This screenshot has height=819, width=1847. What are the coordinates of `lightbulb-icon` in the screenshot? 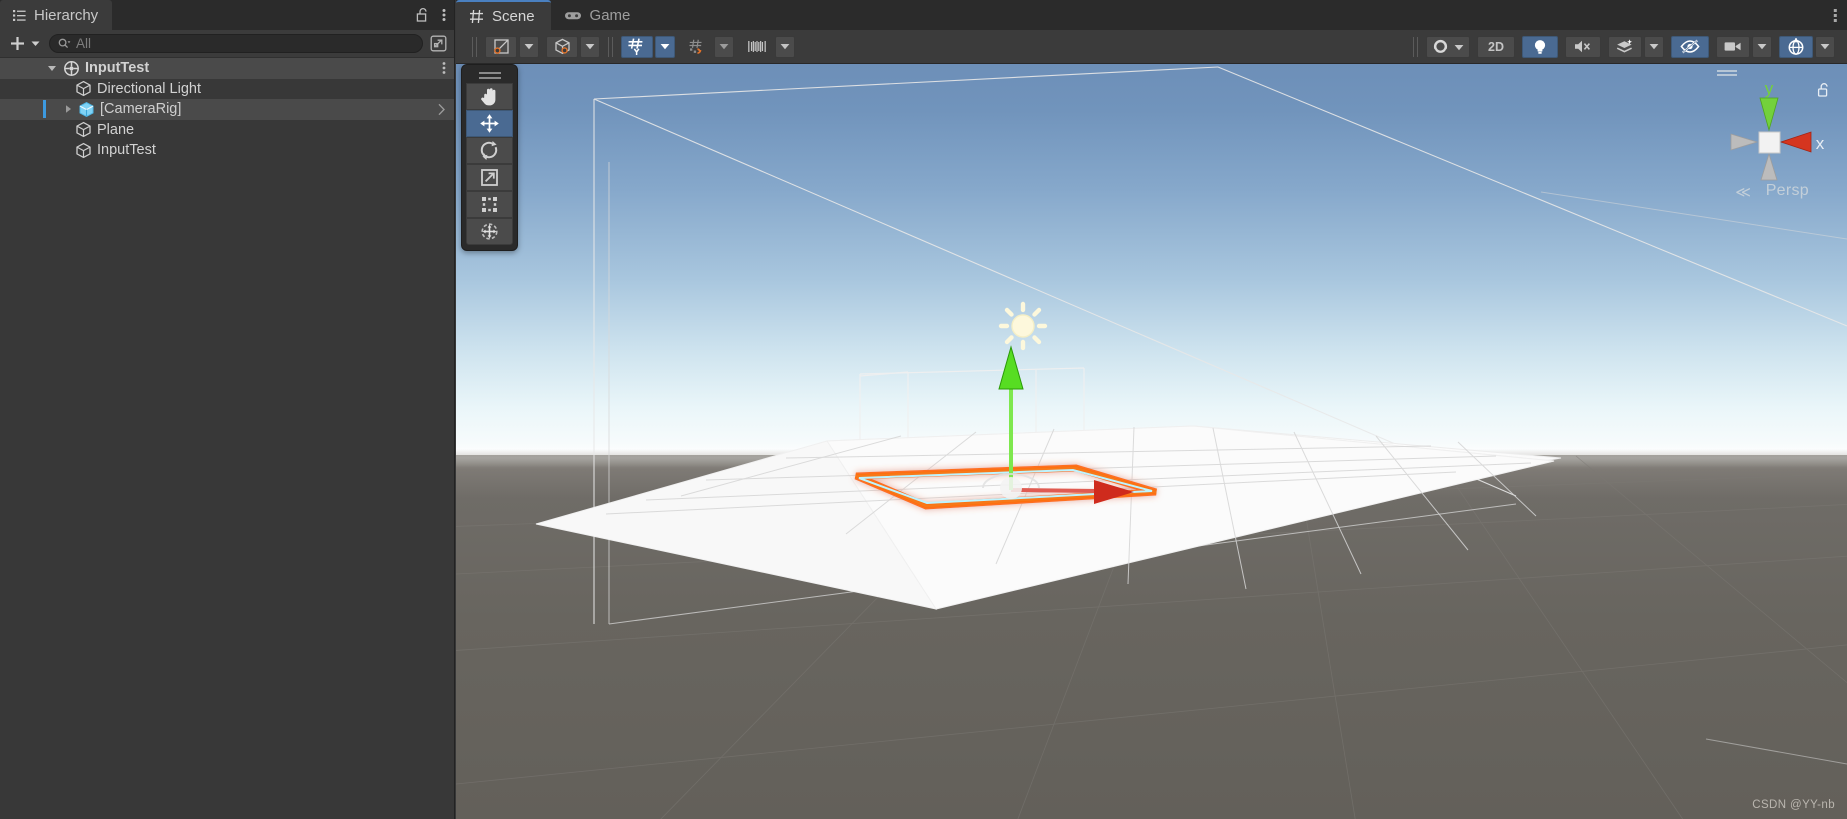 It's located at (1540, 47).